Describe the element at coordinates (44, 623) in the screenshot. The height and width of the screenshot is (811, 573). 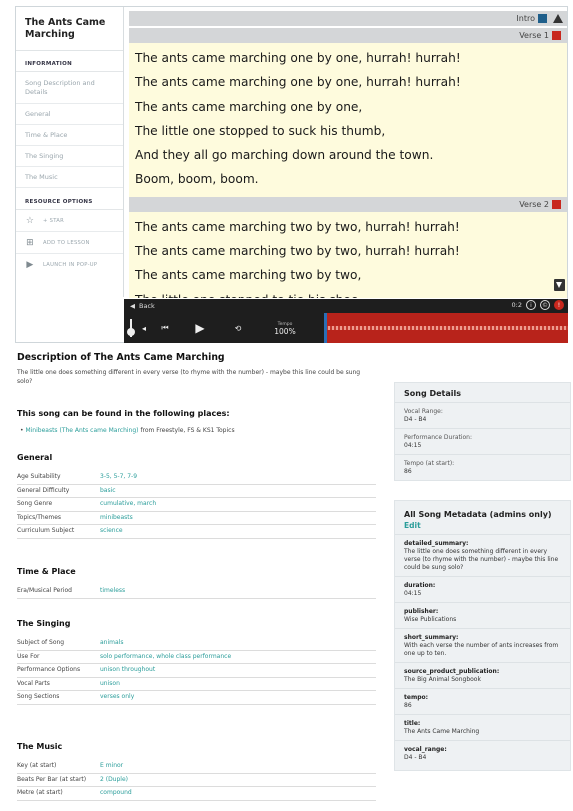
I see `singing-heading: The Singing` at that location.